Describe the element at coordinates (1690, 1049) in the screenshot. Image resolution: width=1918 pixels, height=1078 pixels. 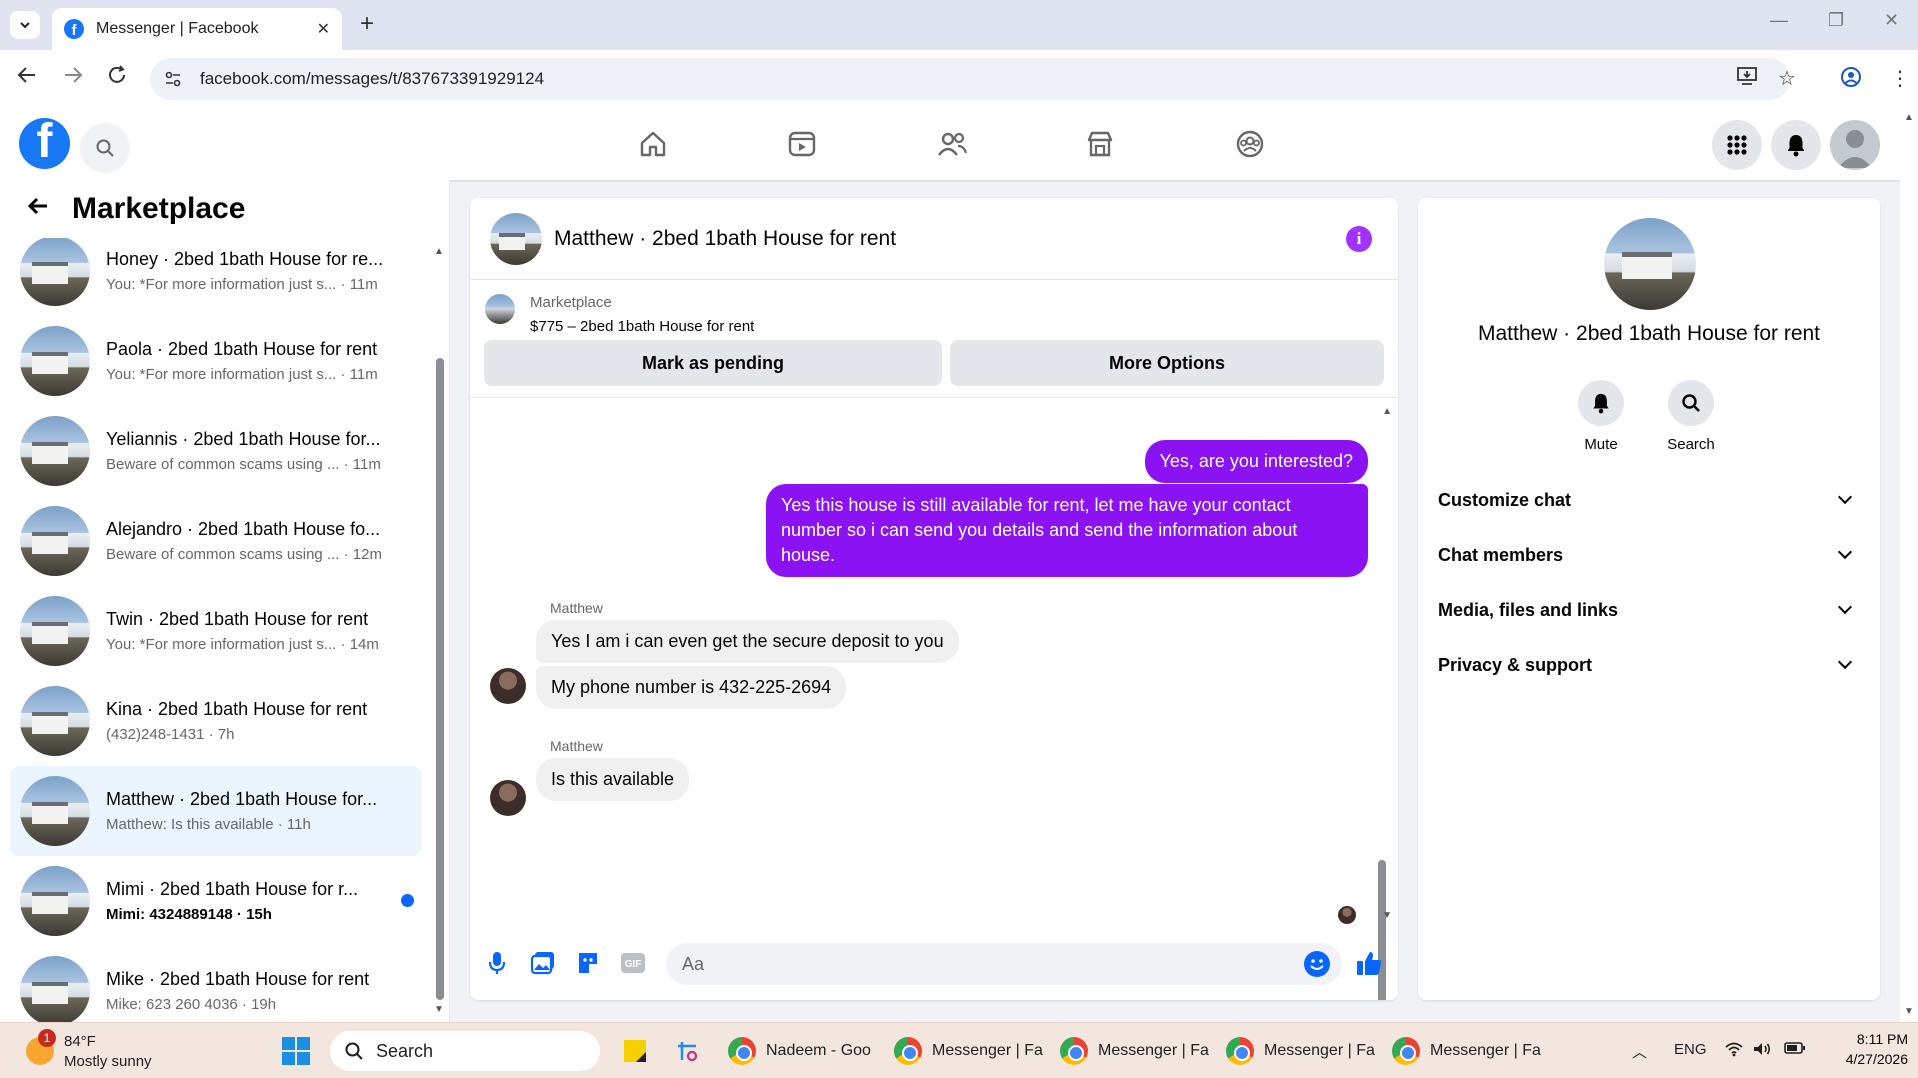
I see `language-indicator: ENG` at that location.